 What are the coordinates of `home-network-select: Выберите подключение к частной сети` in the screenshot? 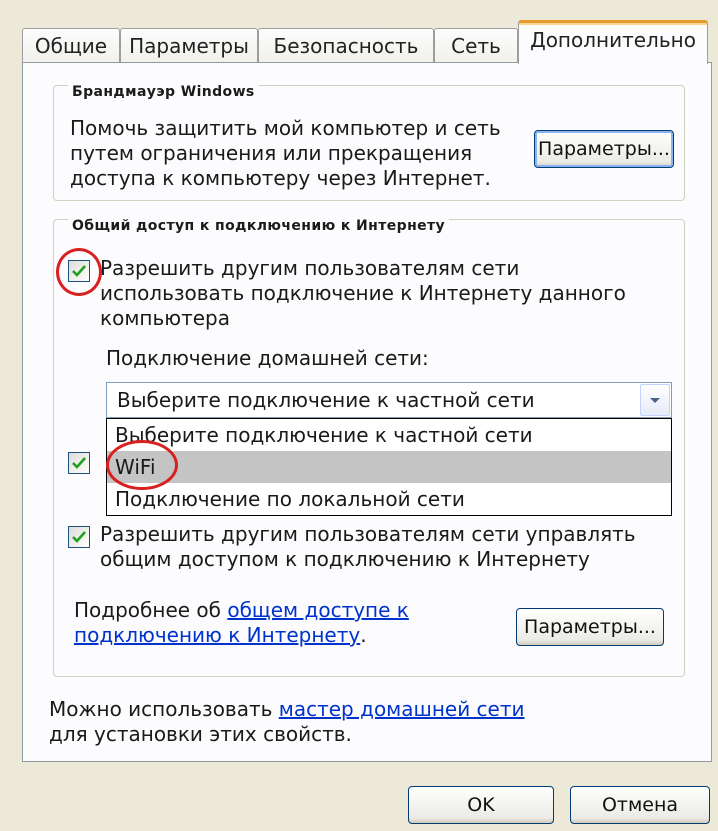 It's located at (389, 400).